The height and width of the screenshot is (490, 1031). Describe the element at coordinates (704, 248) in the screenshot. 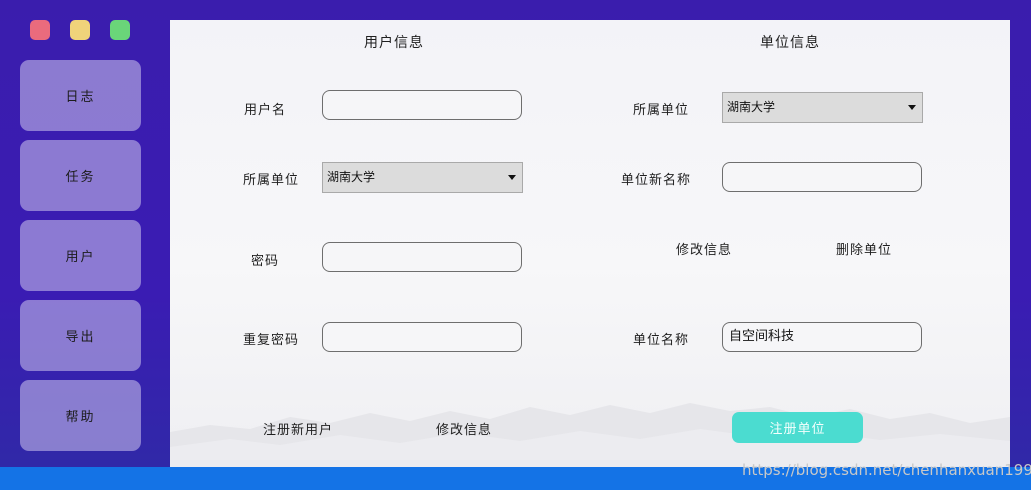

I see `unit-modify-info-button: 修改信息` at that location.